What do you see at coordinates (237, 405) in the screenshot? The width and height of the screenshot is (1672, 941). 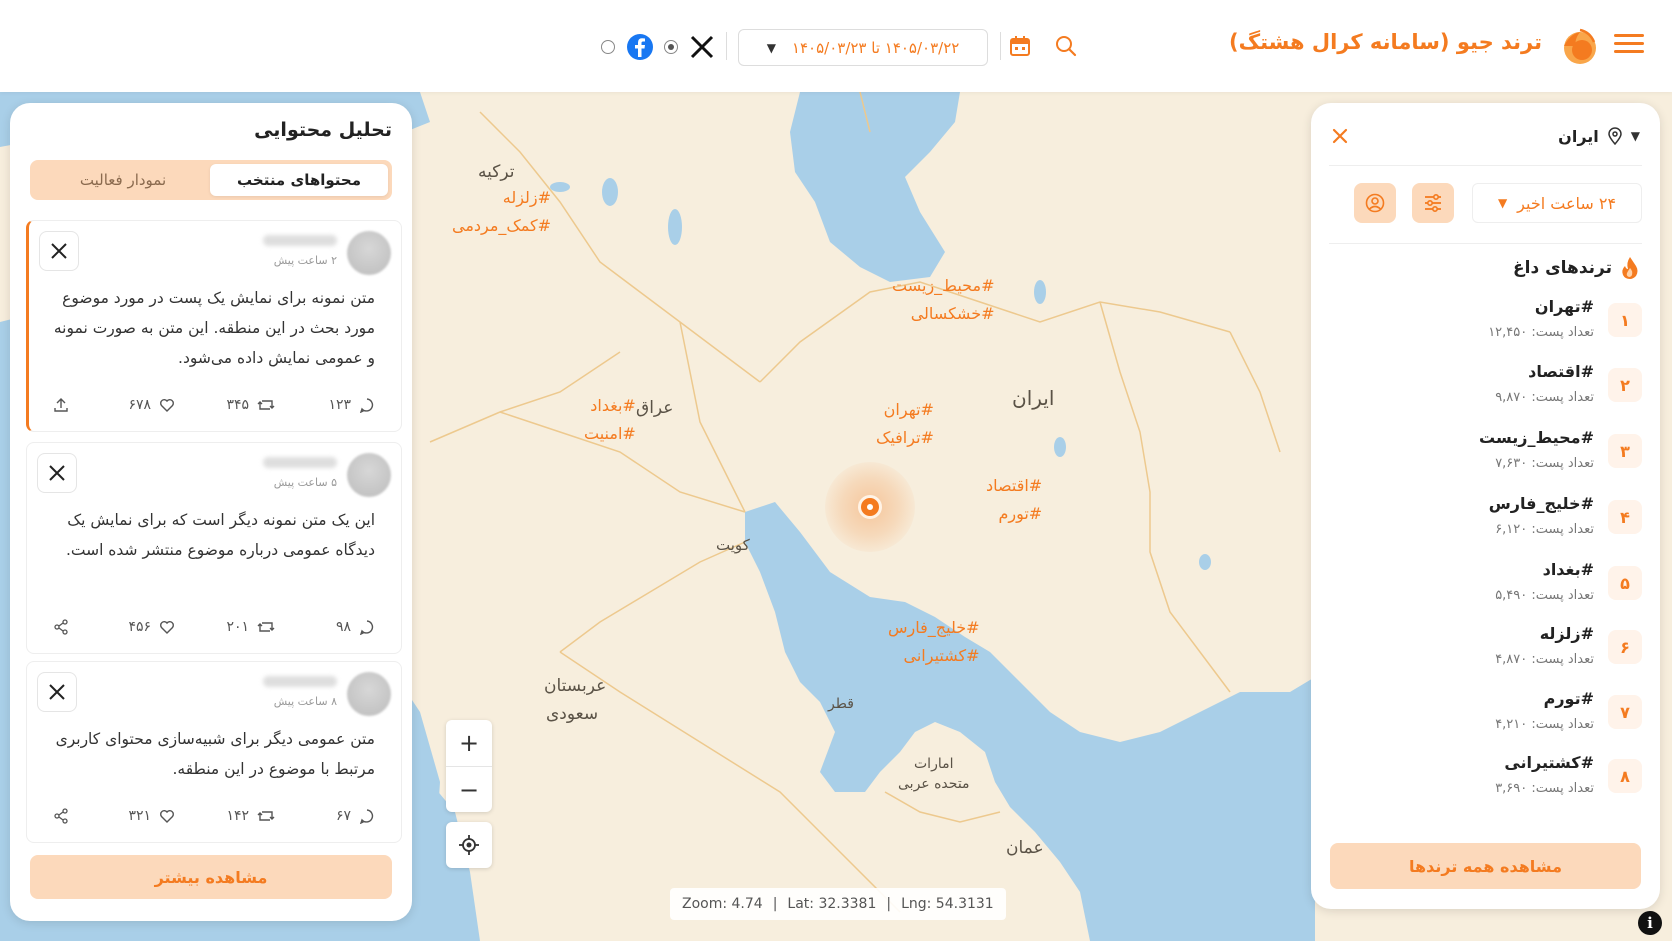 I see `retweet-count: ۳۴۵` at bounding box center [237, 405].